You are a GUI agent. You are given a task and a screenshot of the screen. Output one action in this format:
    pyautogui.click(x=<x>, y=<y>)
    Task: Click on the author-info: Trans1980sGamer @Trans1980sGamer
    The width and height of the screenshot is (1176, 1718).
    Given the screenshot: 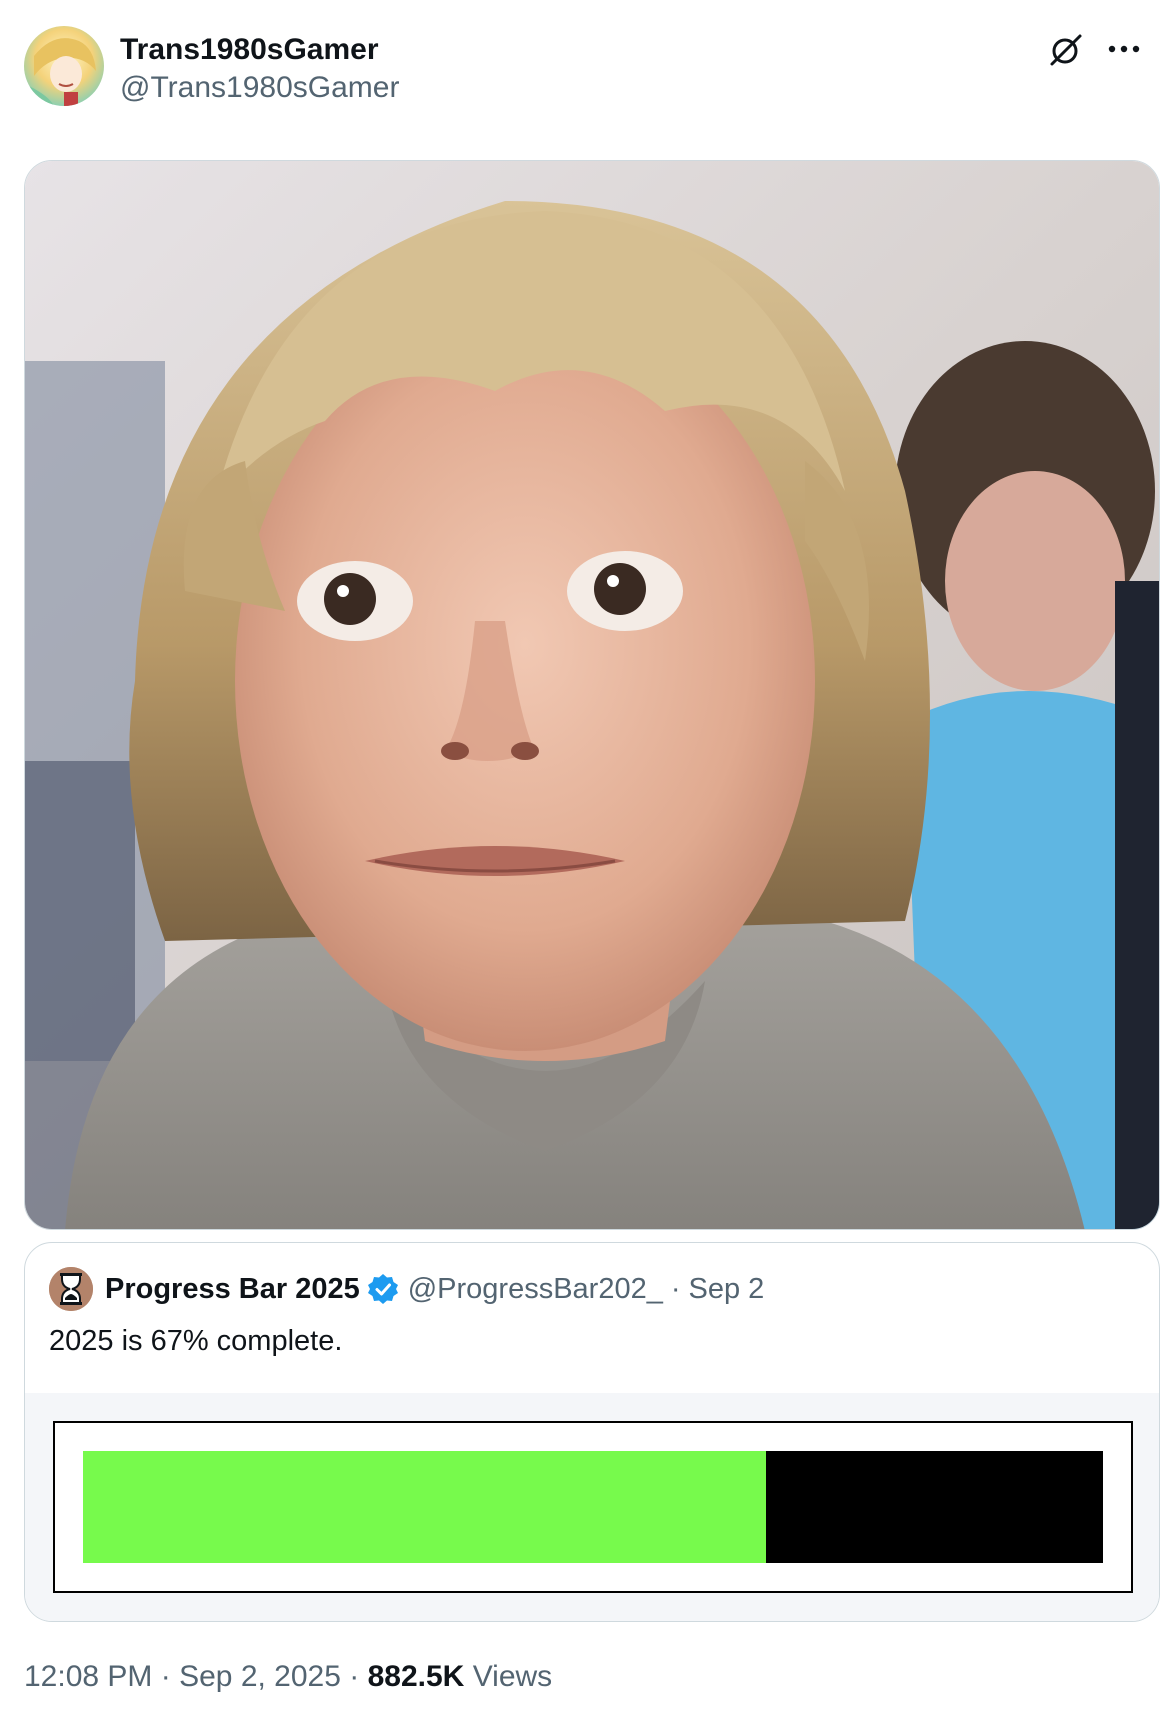 What is the action you would take?
    pyautogui.click(x=259, y=69)
    